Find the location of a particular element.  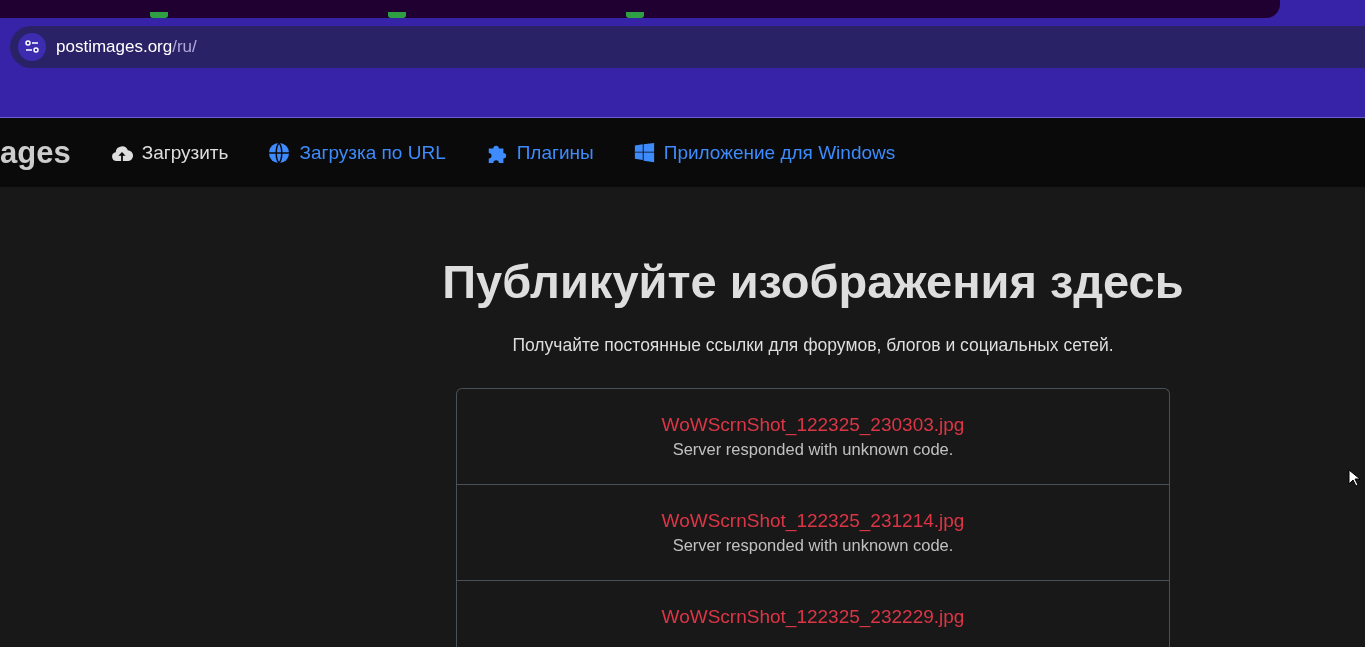

windows-icon is located at coordinates (644, 152).